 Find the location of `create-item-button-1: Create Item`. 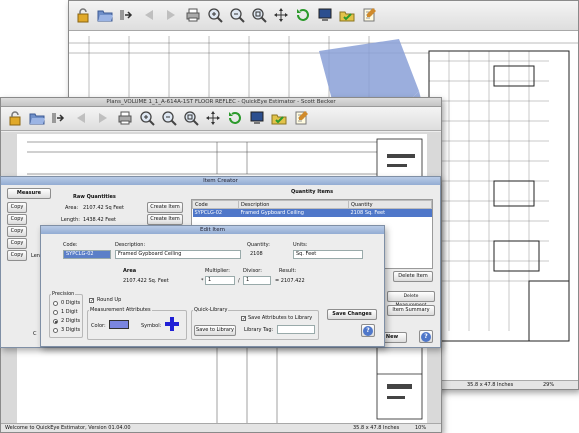

create-item-button-1: Create Item is located at coordinates (165, 207).